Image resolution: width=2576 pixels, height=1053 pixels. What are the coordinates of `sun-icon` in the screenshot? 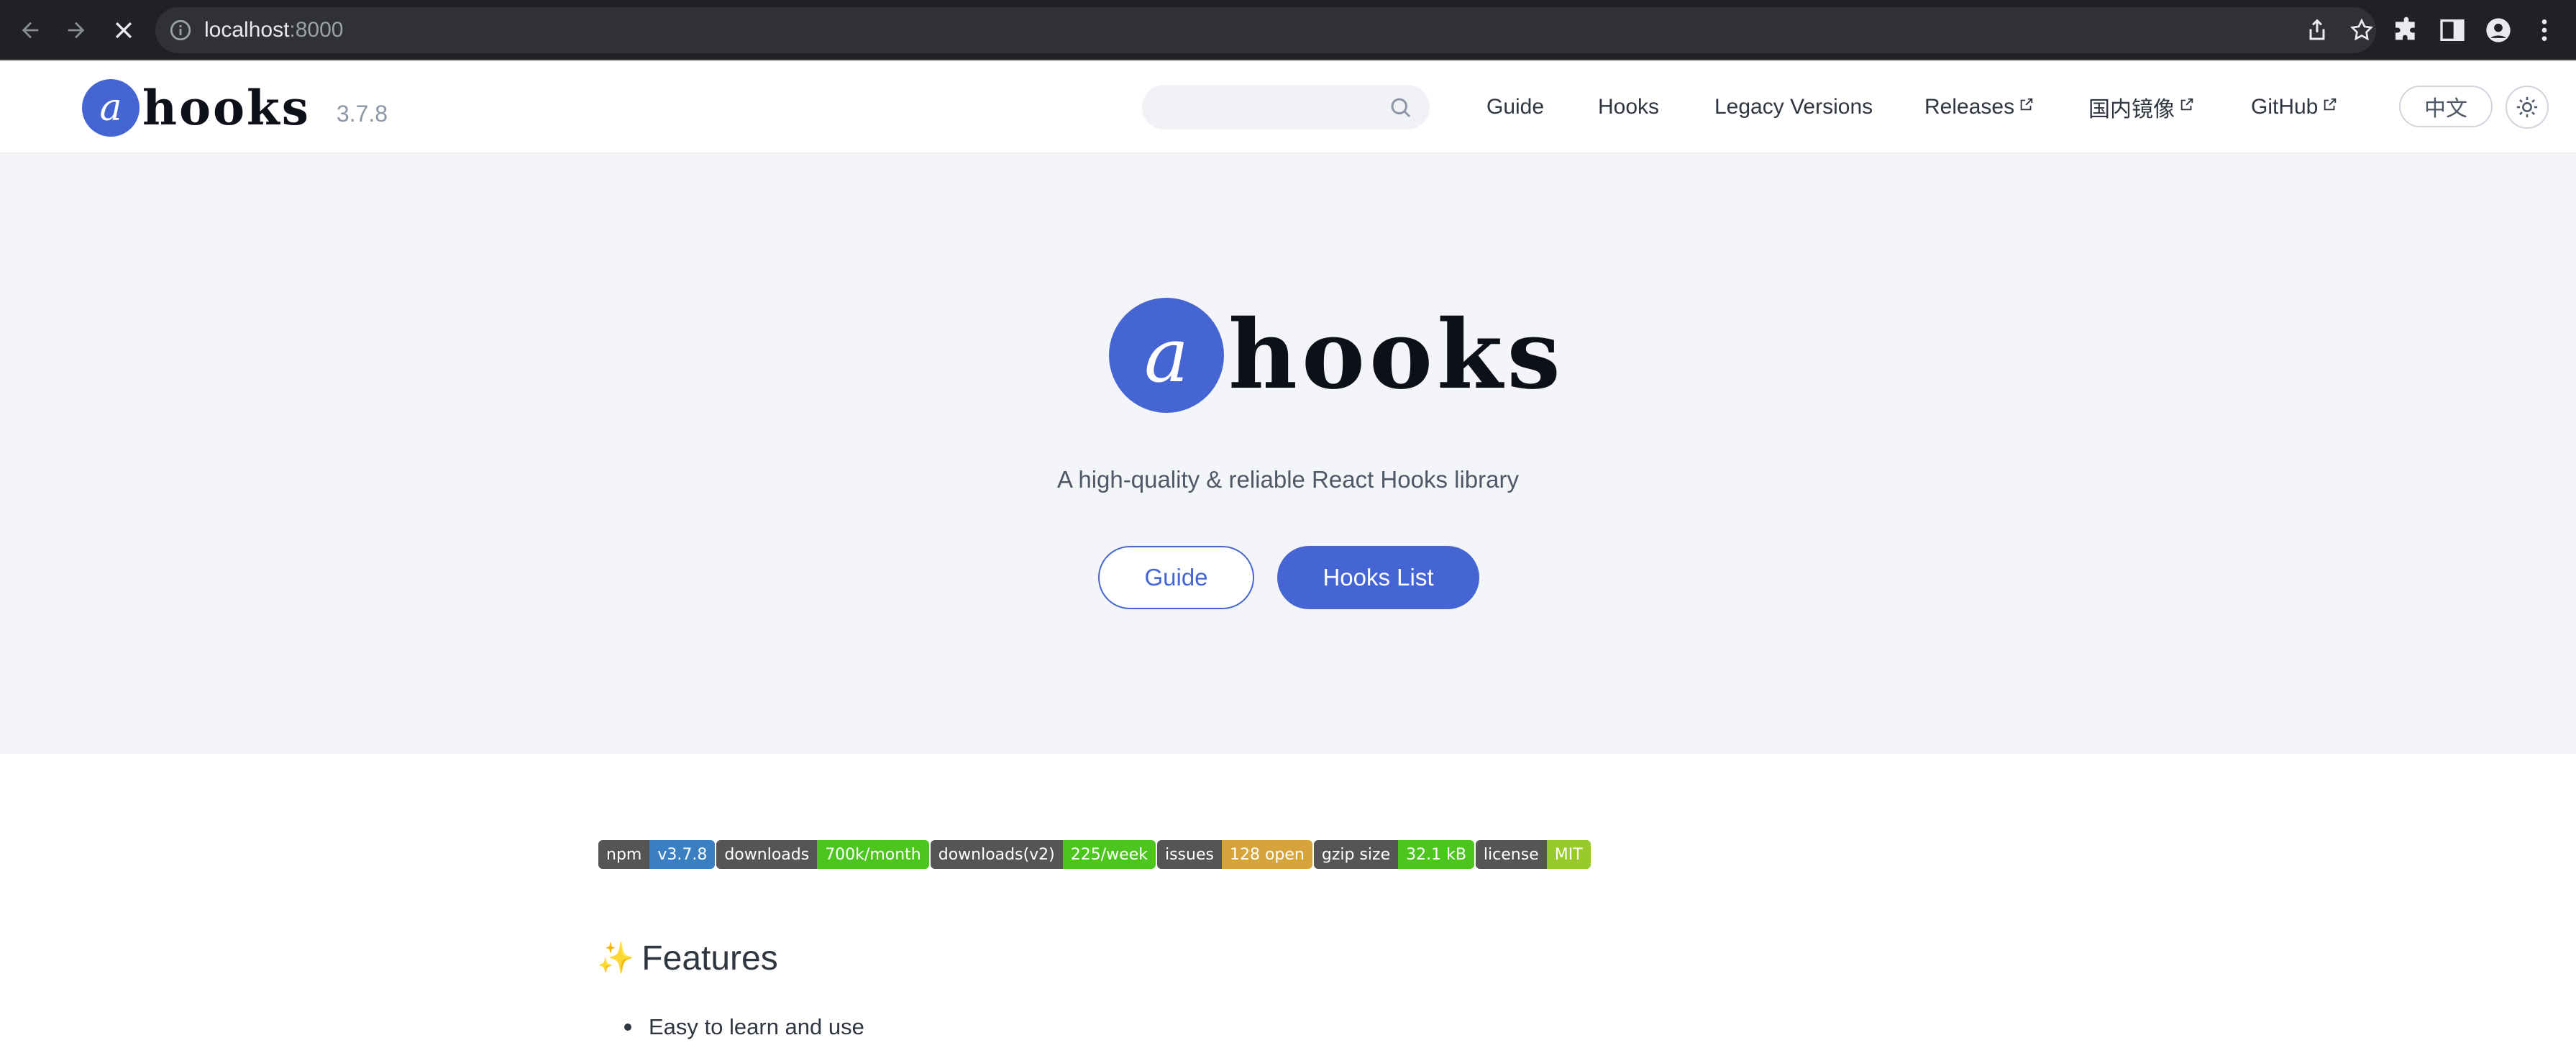 It's located at (2527, 107).